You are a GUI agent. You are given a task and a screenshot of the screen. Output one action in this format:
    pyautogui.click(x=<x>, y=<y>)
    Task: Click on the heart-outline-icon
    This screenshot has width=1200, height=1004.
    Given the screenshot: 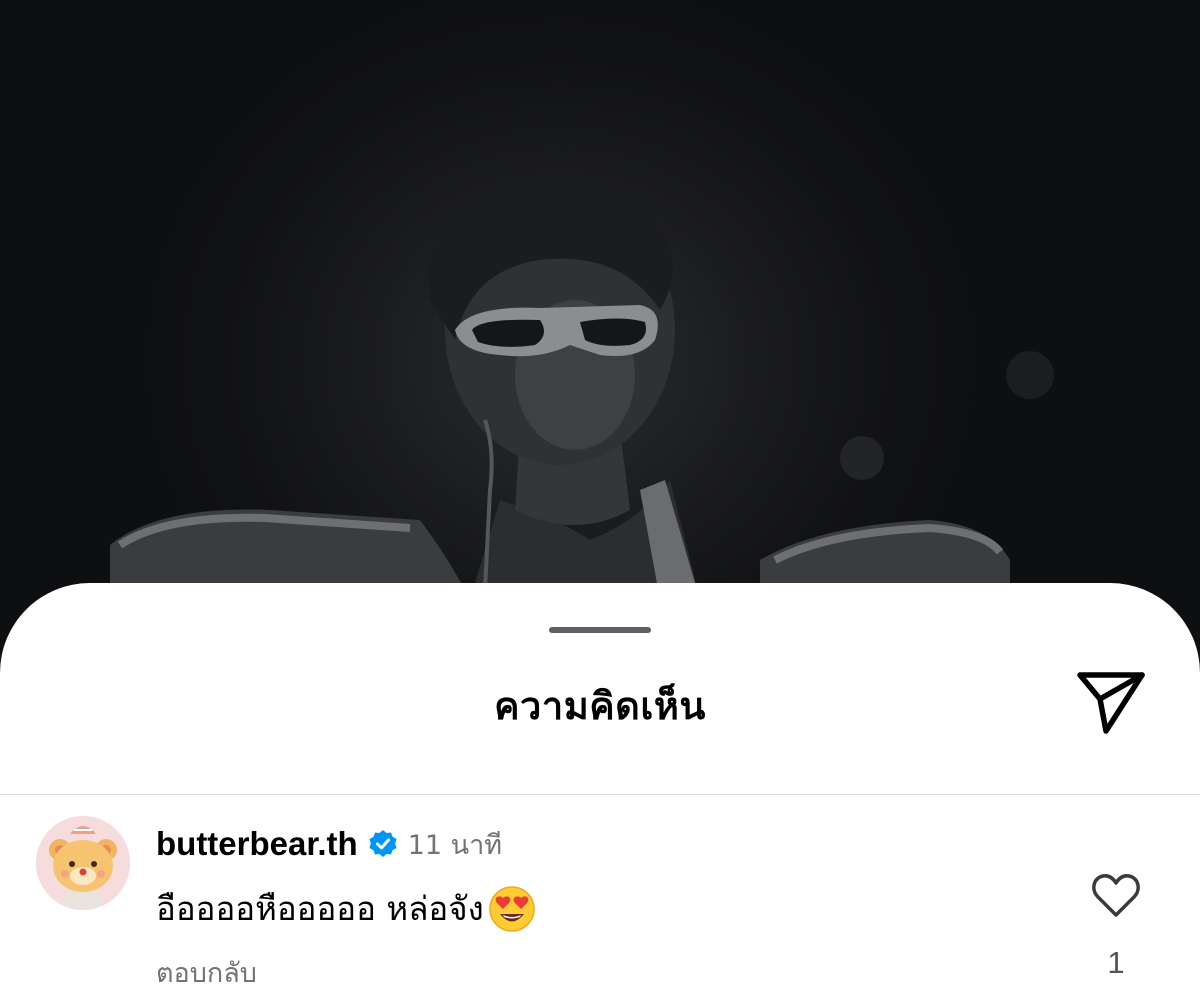 What is the action you would take?
    pyautogui.click(x=1116, y=895)
    